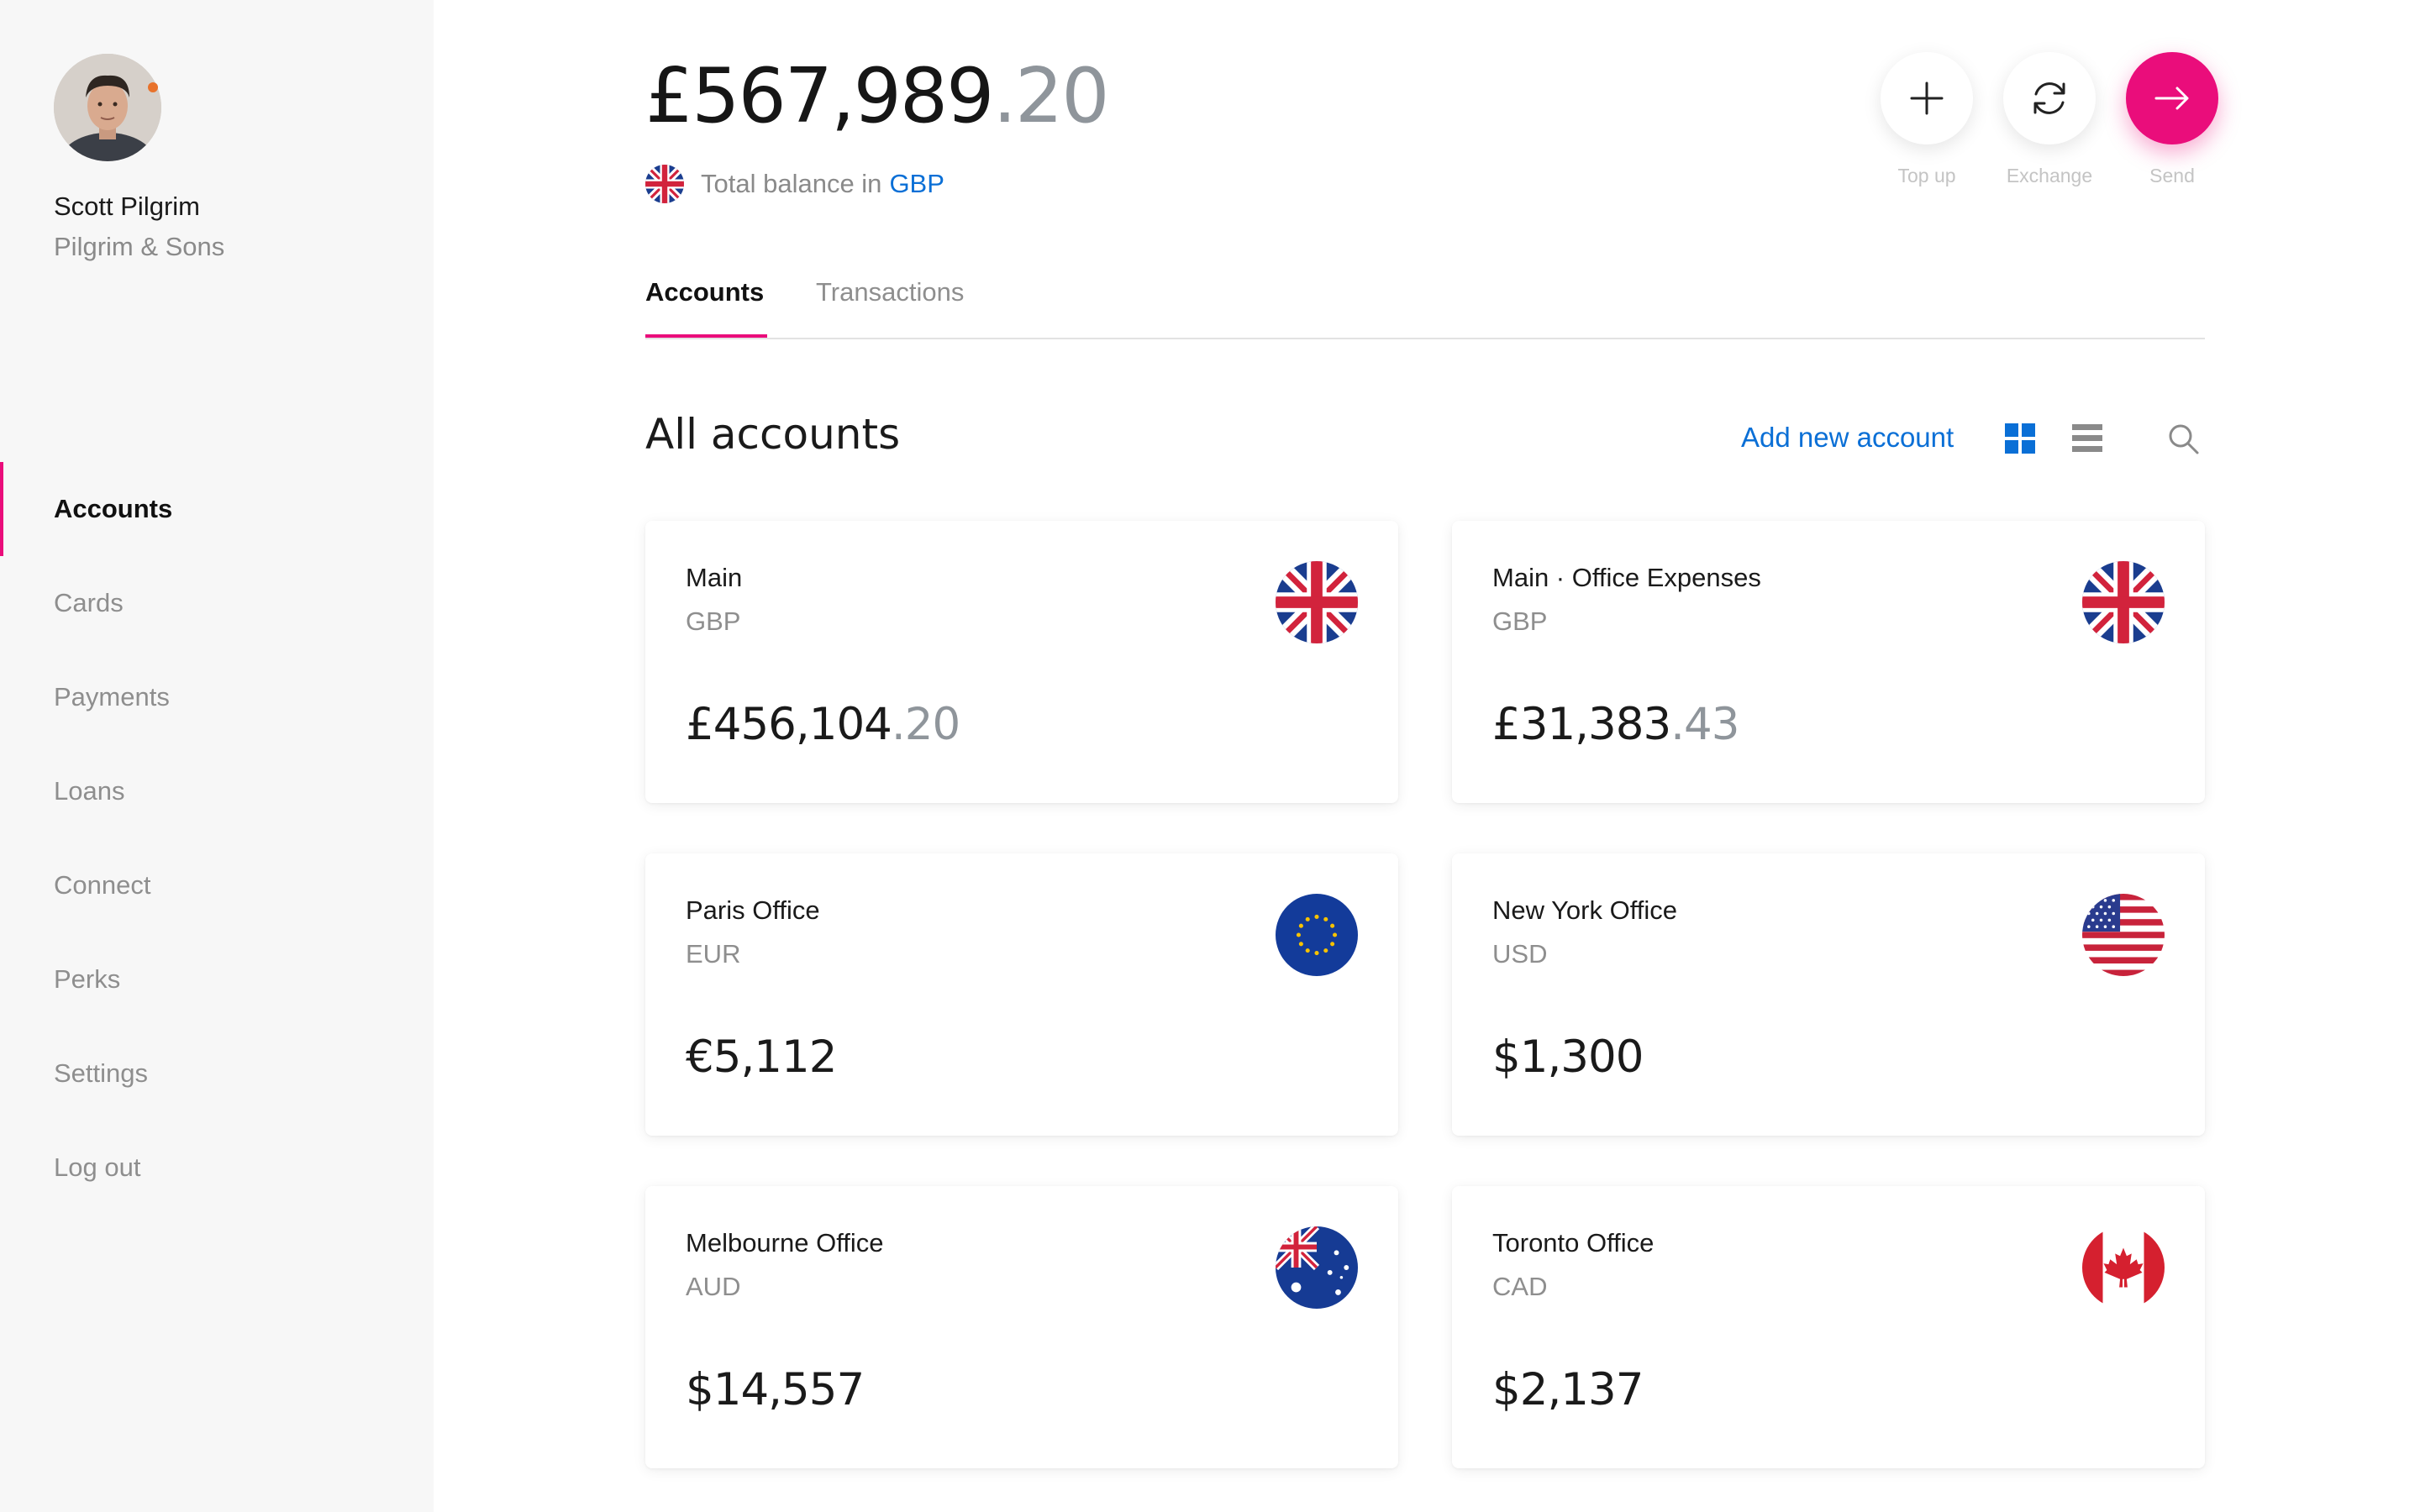 The width and height of the screenshot is (2420, 1512). What do you see at coordinates (1582, 724) in the screenshot?
I see `account-balance-main: £31,383` at bounding box center [1582, 724].